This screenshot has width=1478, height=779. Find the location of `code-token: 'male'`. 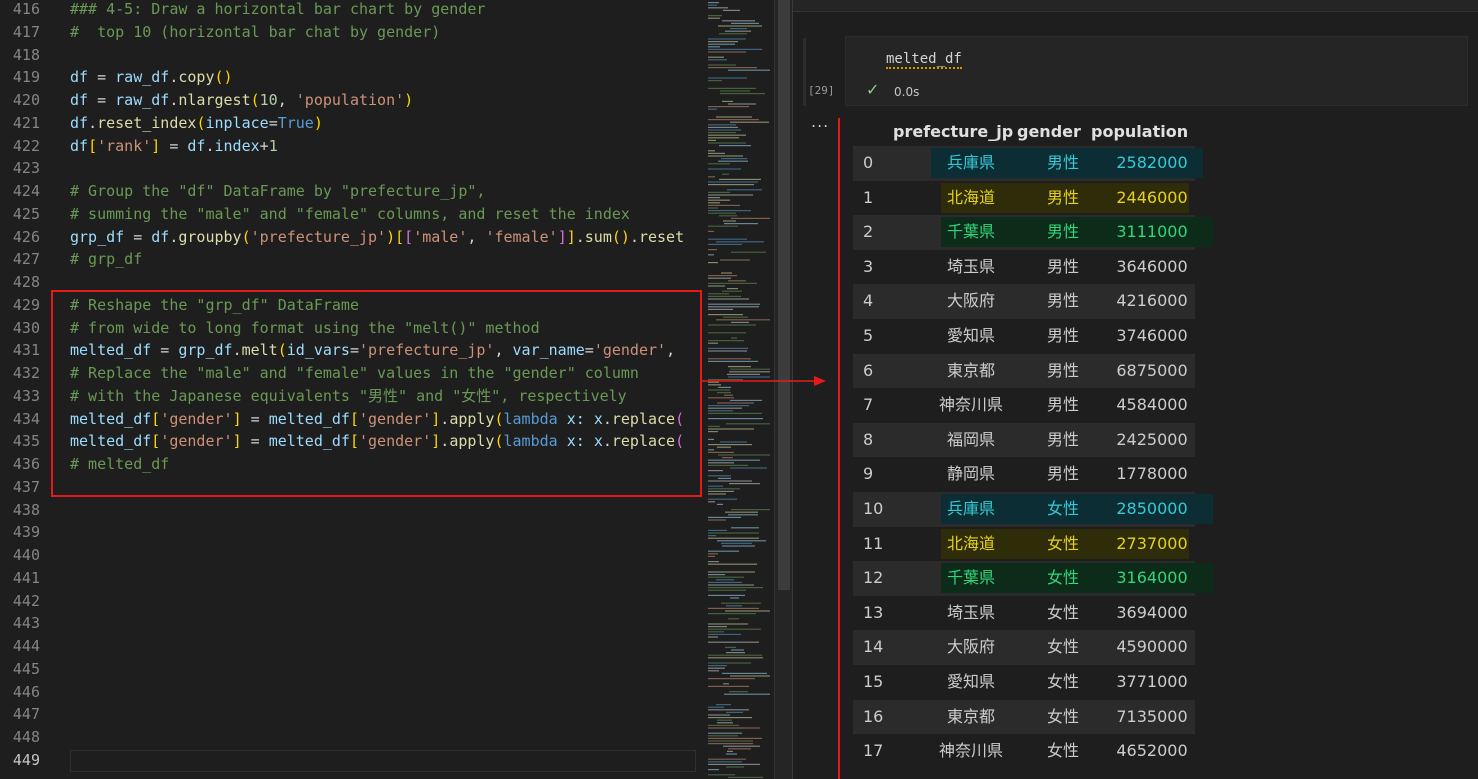

code-token: 'male' is located at coordinates (440, 236).